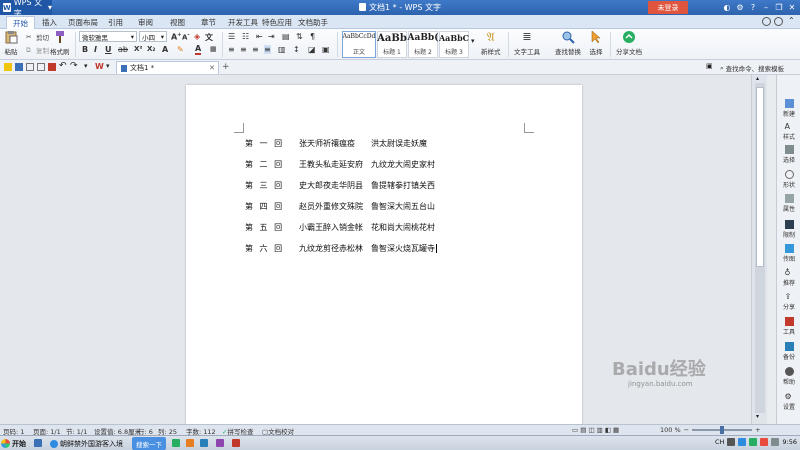 This screenshot has width=800, height=450. What do you see at coordinates (312, 36) in the screenshot?
I see `show-marks-icon: ¶` at bounding box center [312, 36].